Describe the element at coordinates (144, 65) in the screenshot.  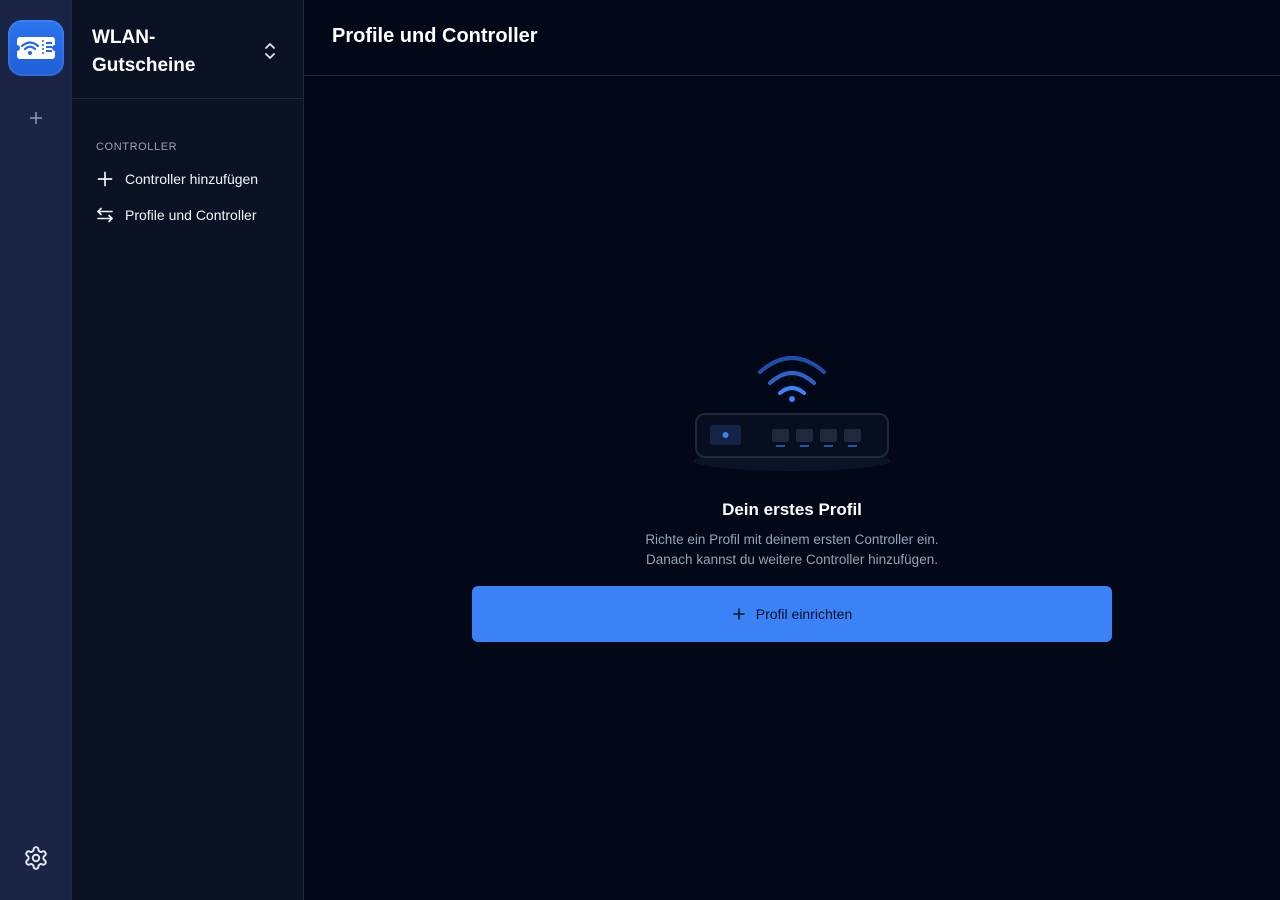
I see `workspace-title-line2: Gutscheine` at that location.